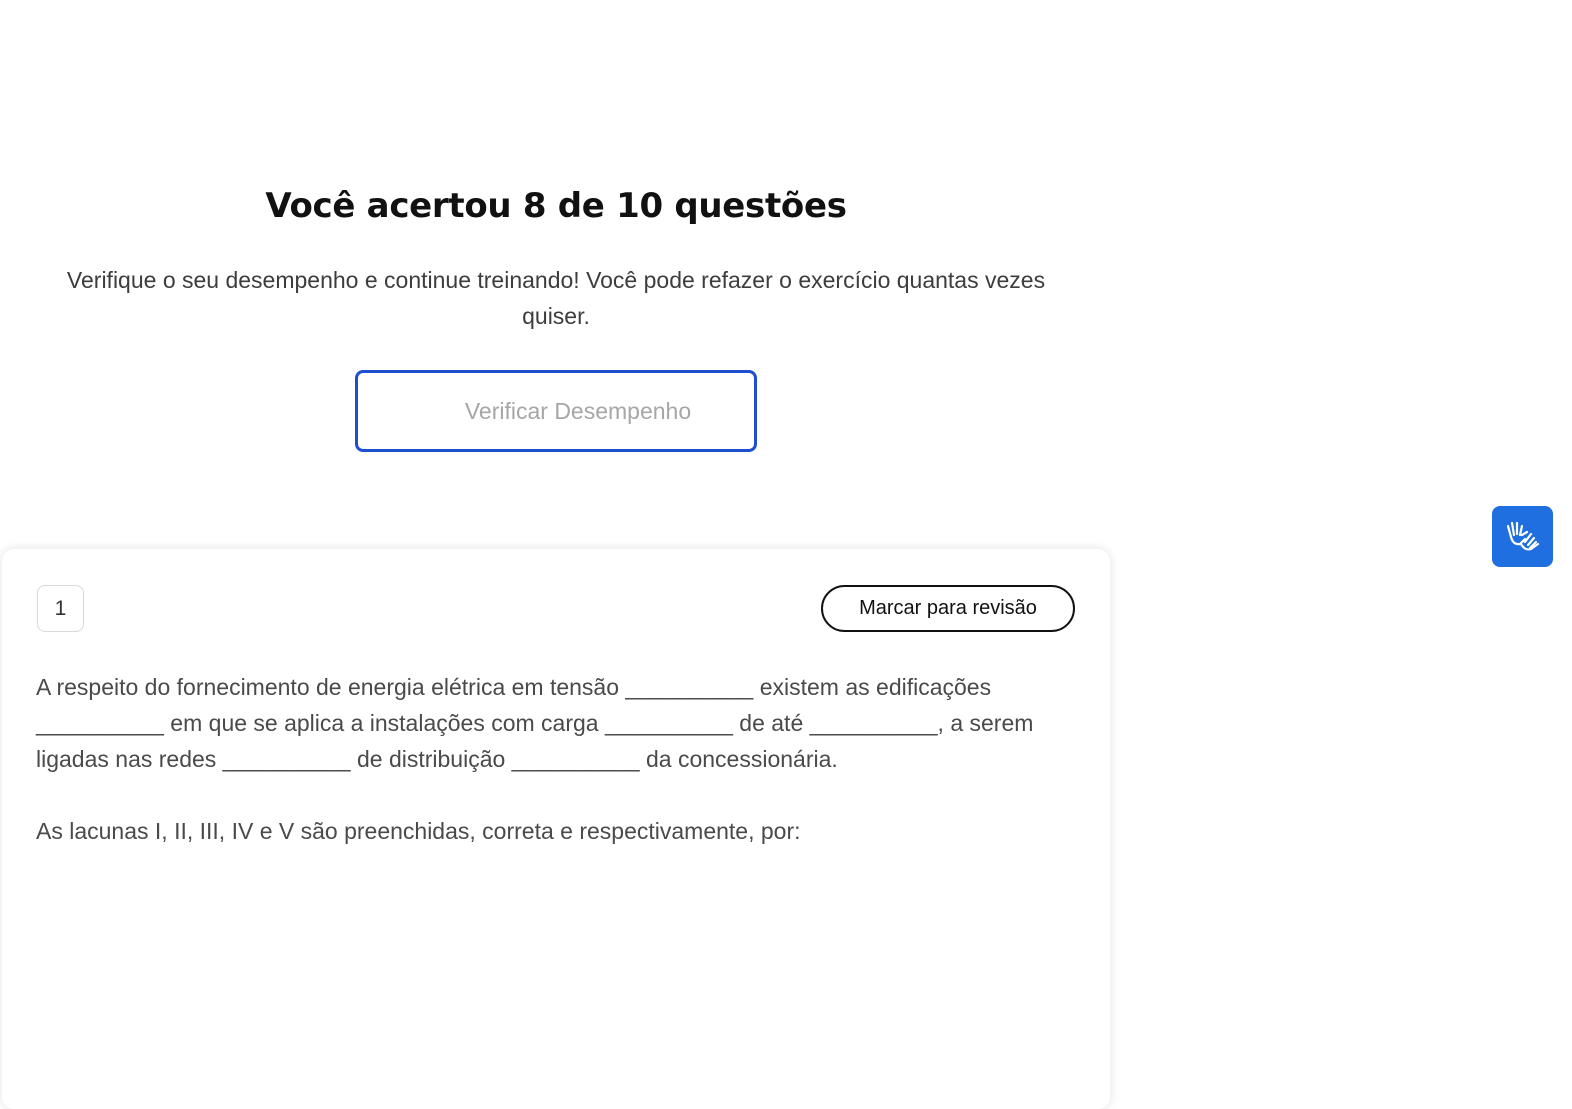 The image size is (1572, 1109). I want to click on sign-language-hands-icon, so click(1522, 536).